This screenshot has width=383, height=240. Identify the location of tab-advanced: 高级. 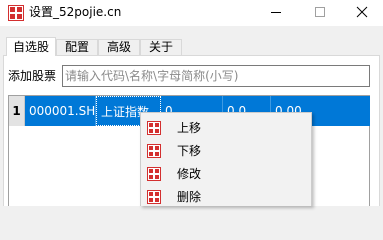
(119, 47).